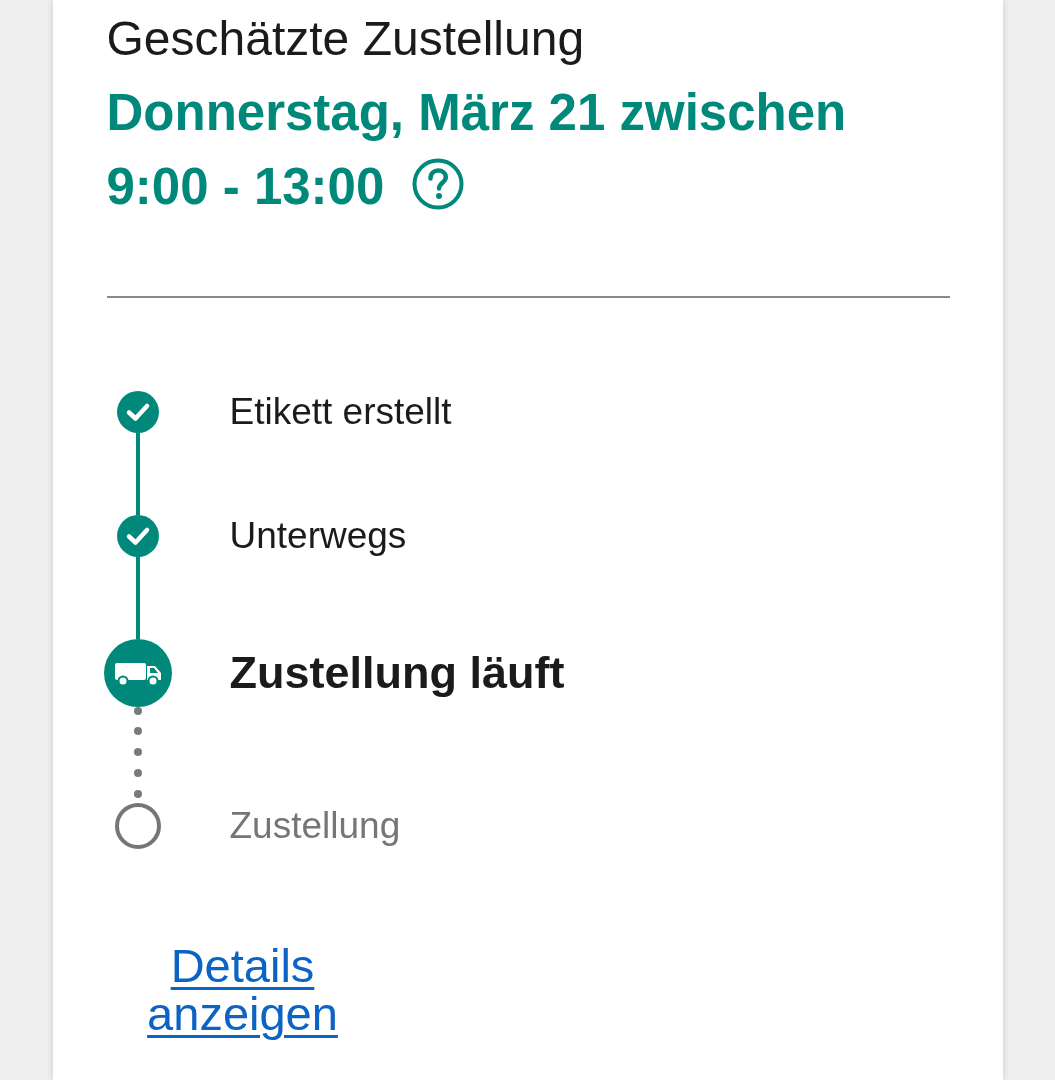 The height and width of the screenshot is (1080, 1055). Describe the element at coordinates (245, 187) in the screenshot. I see `delivery-time: 9:00 - 13:00` at that location.